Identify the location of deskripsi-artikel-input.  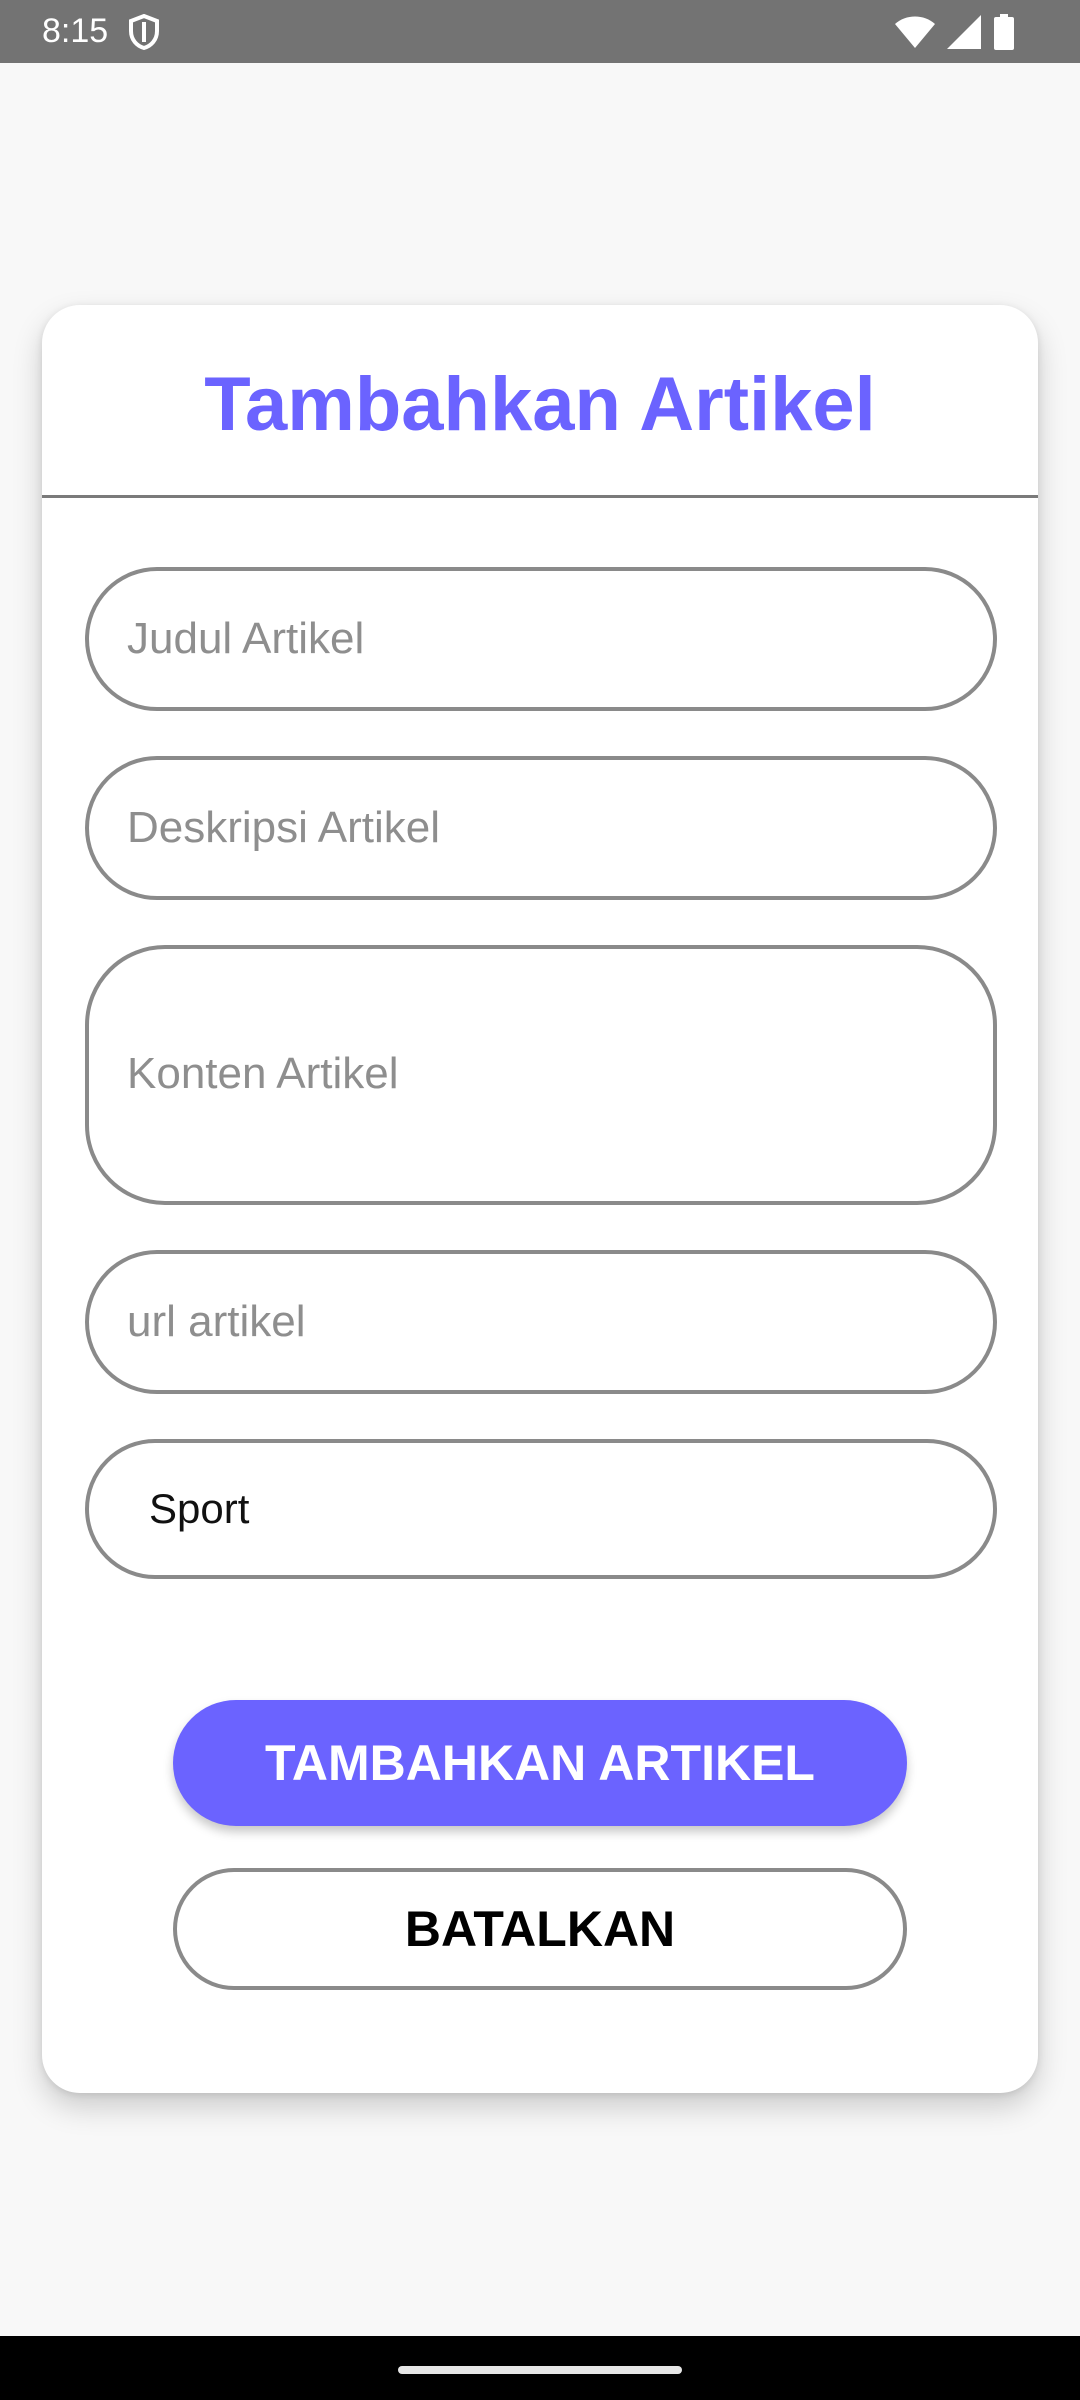
(541, 828).